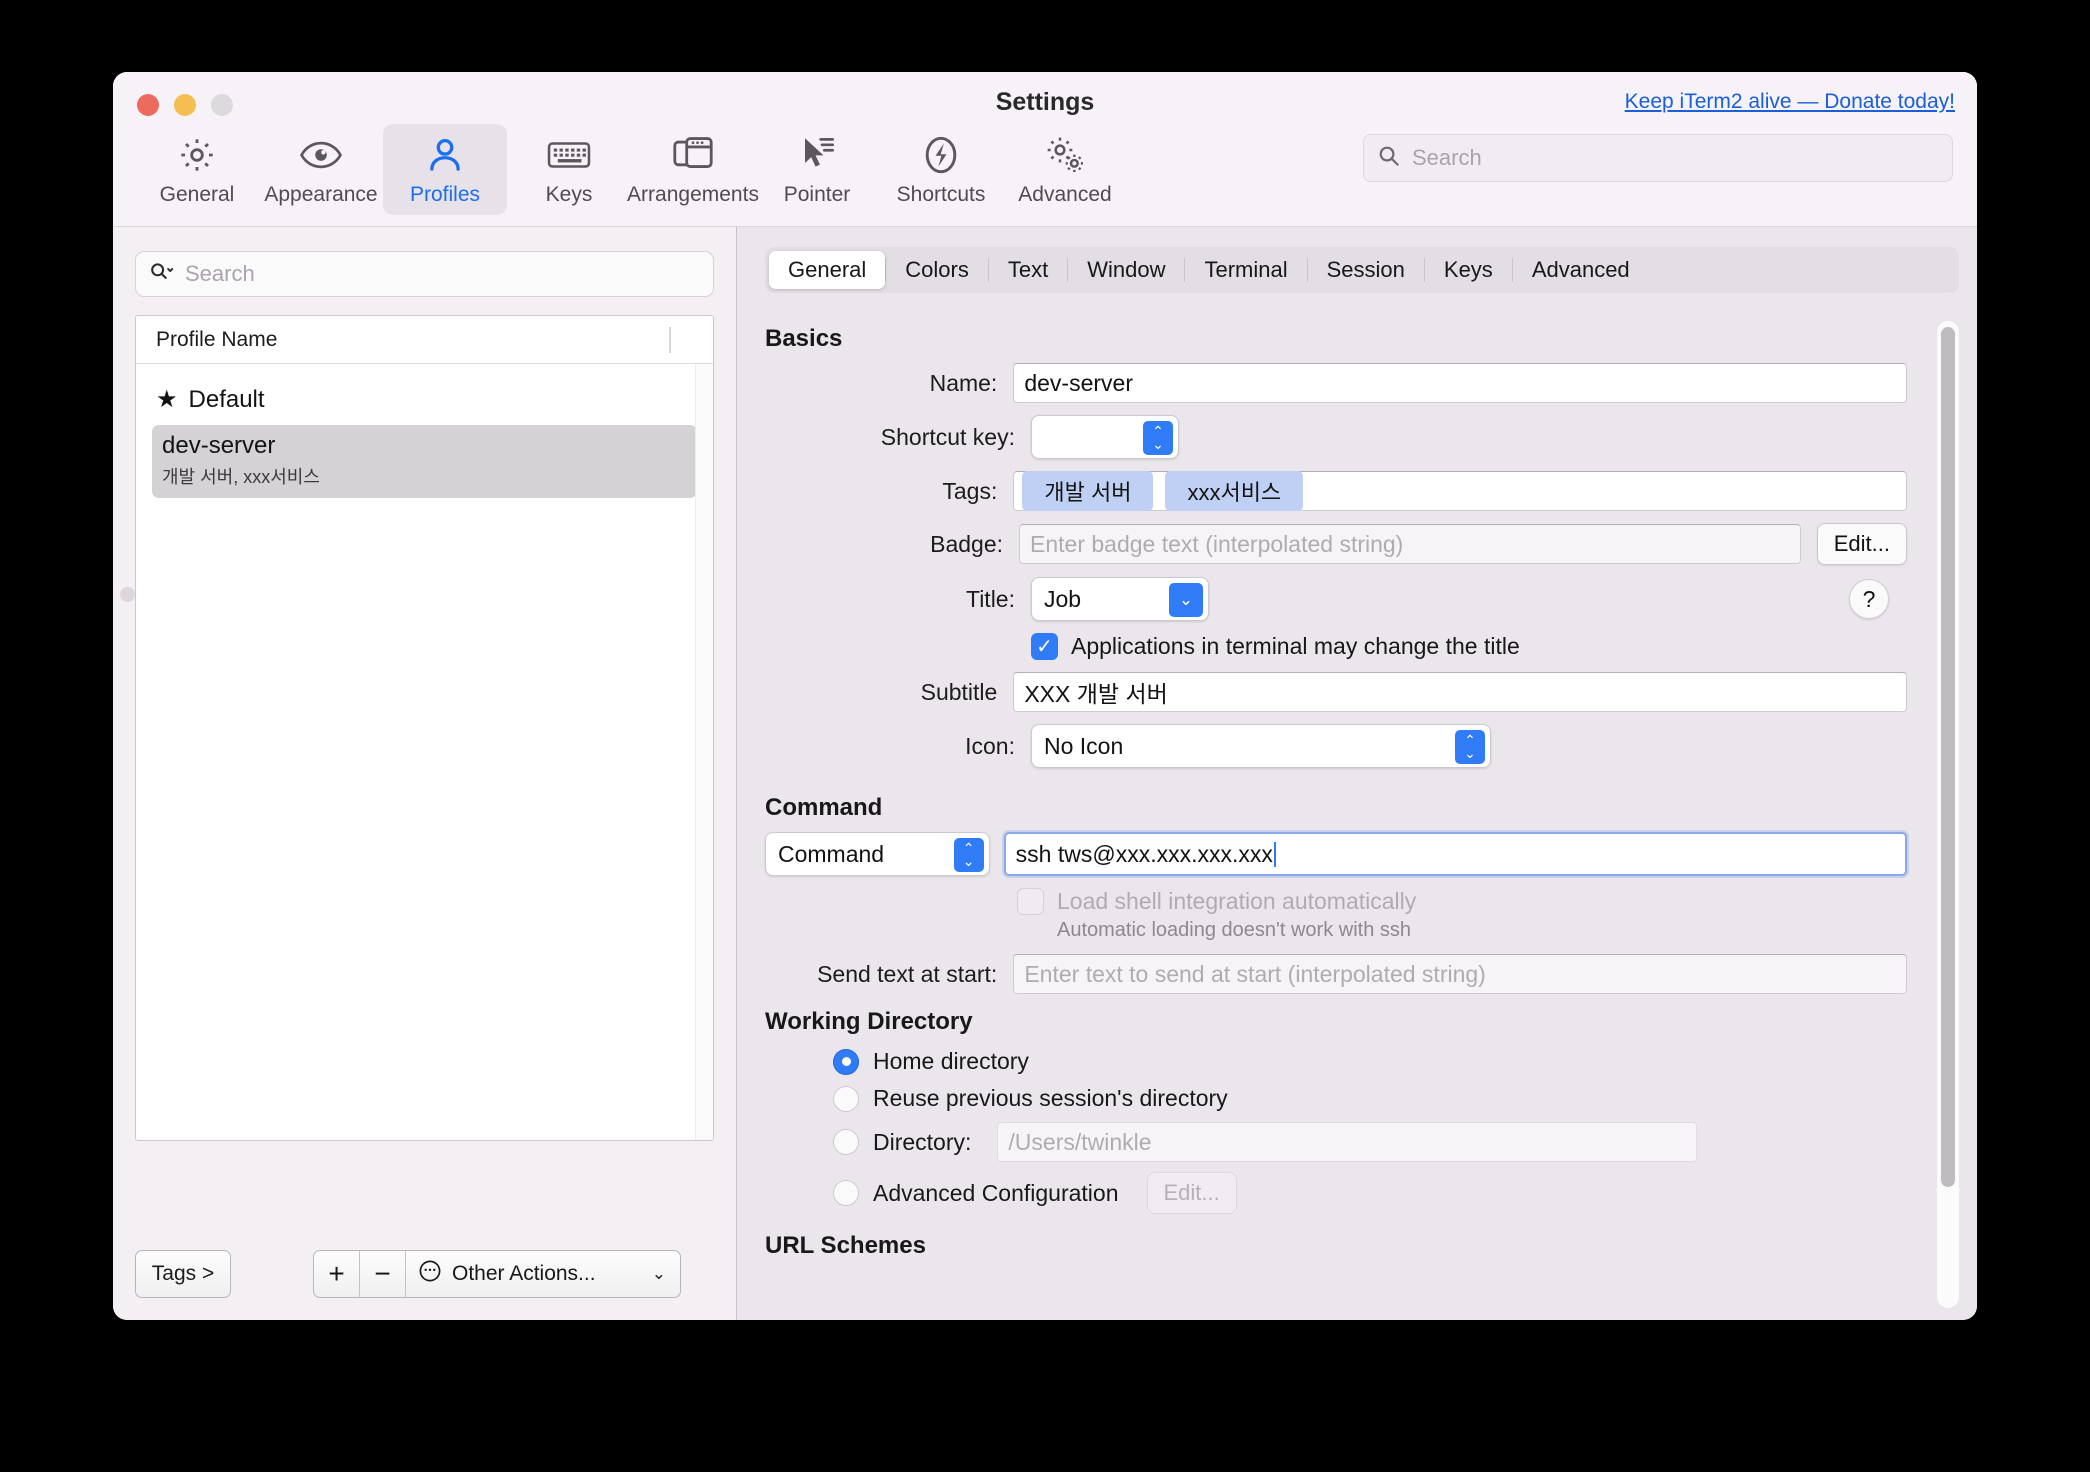 The width and height of the screenshot is (2090, 1472). I want to click on basics-heading: Basics, so click(804, 338).